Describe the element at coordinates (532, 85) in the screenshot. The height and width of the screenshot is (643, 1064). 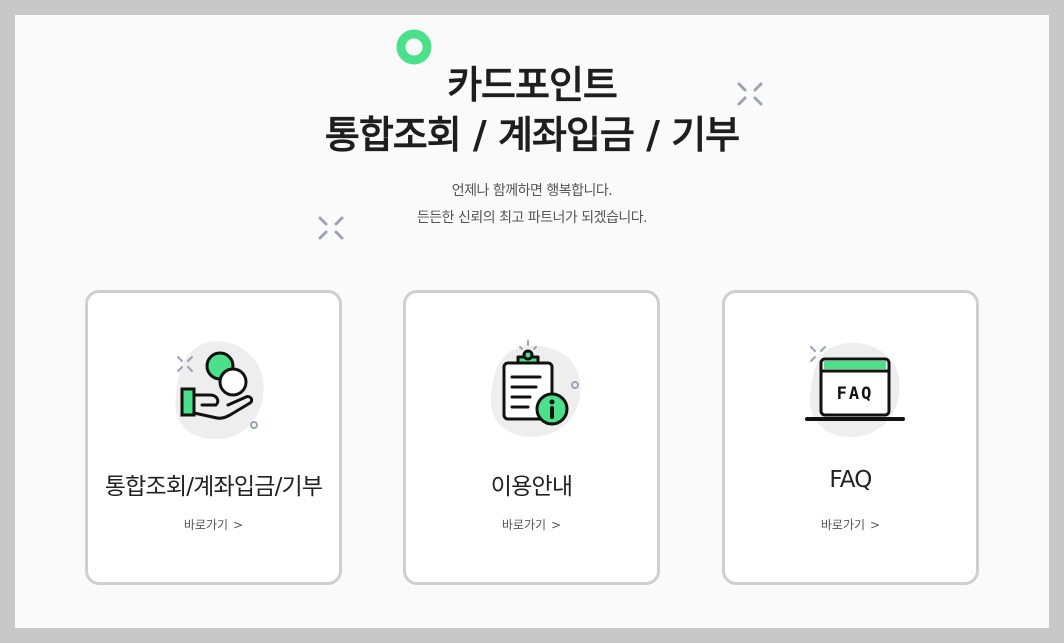
I see `page-title-line1: 카드포인트` at that location.